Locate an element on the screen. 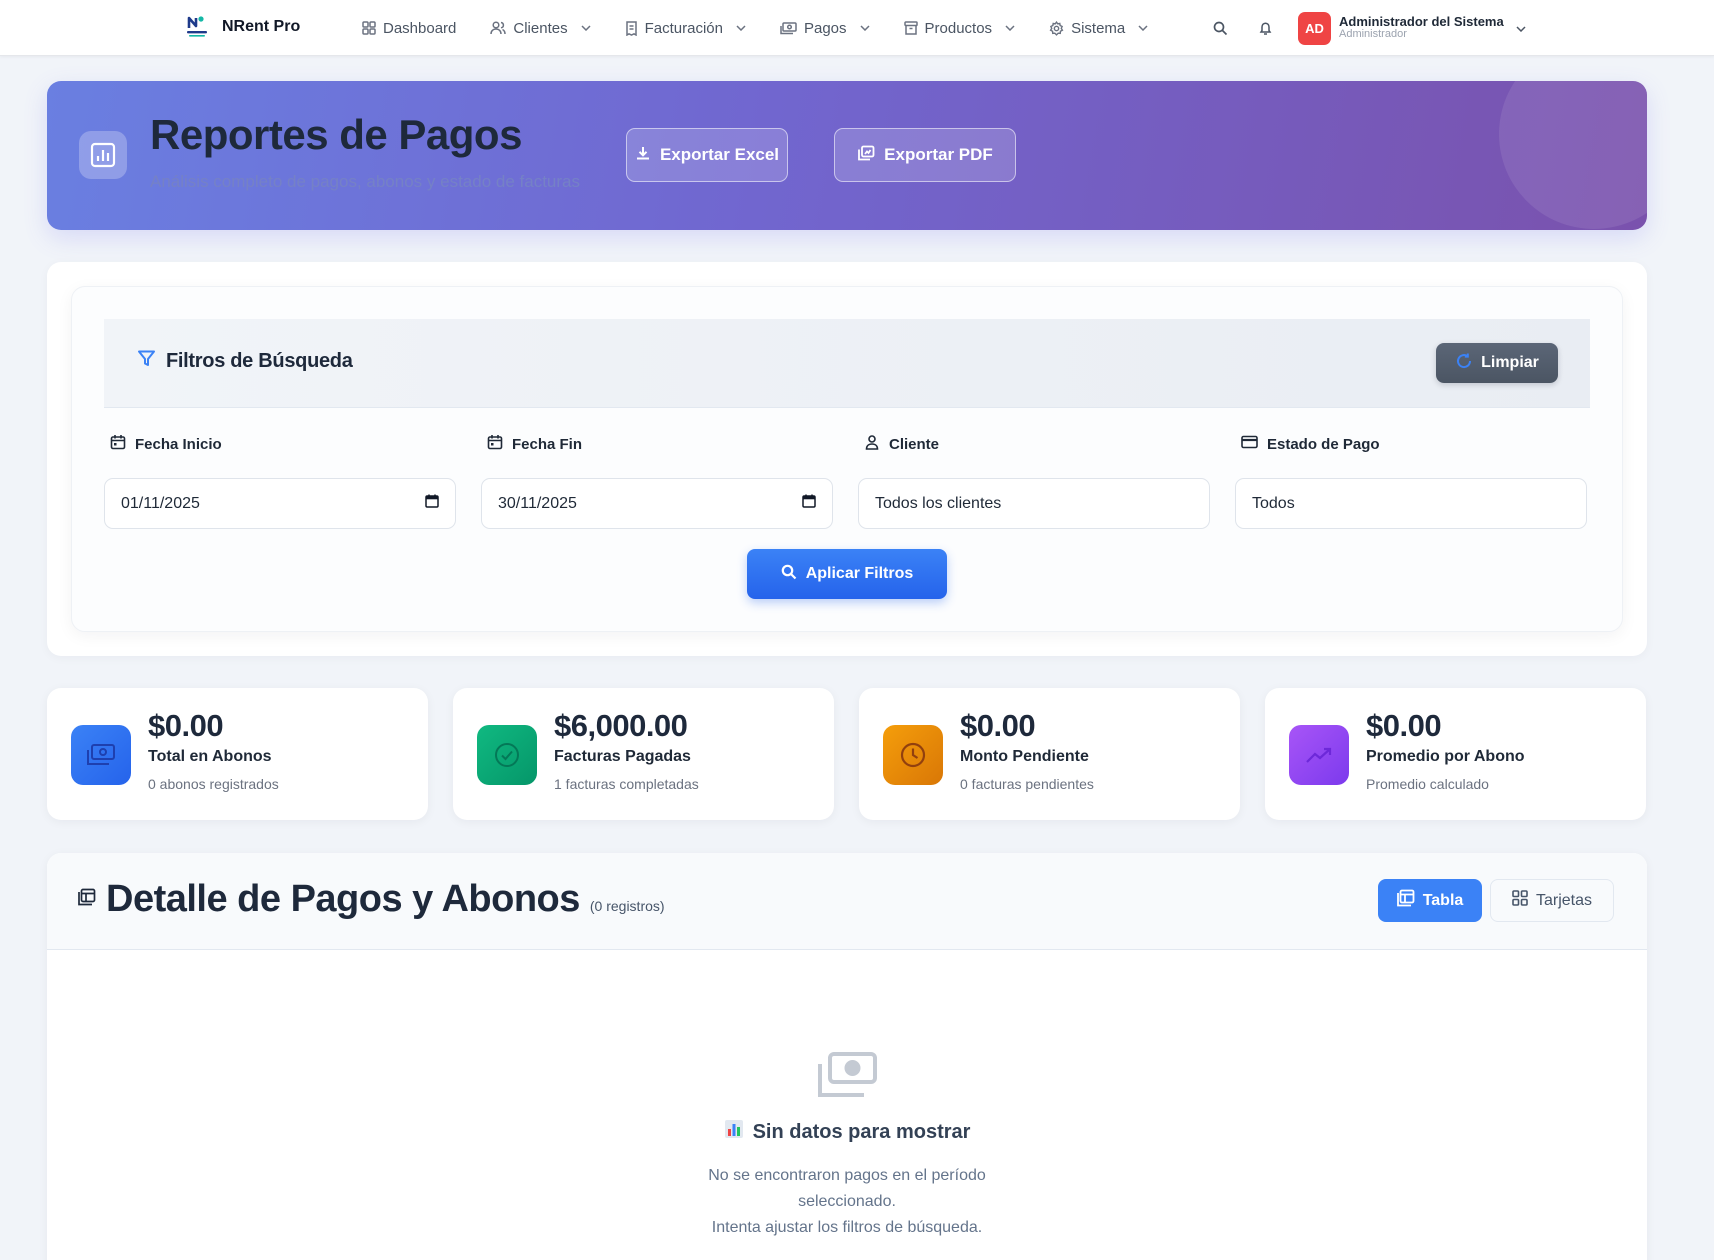 The height and width of the screenshot is (1260, 1714). users-icon is located at coordinates (498, 28).